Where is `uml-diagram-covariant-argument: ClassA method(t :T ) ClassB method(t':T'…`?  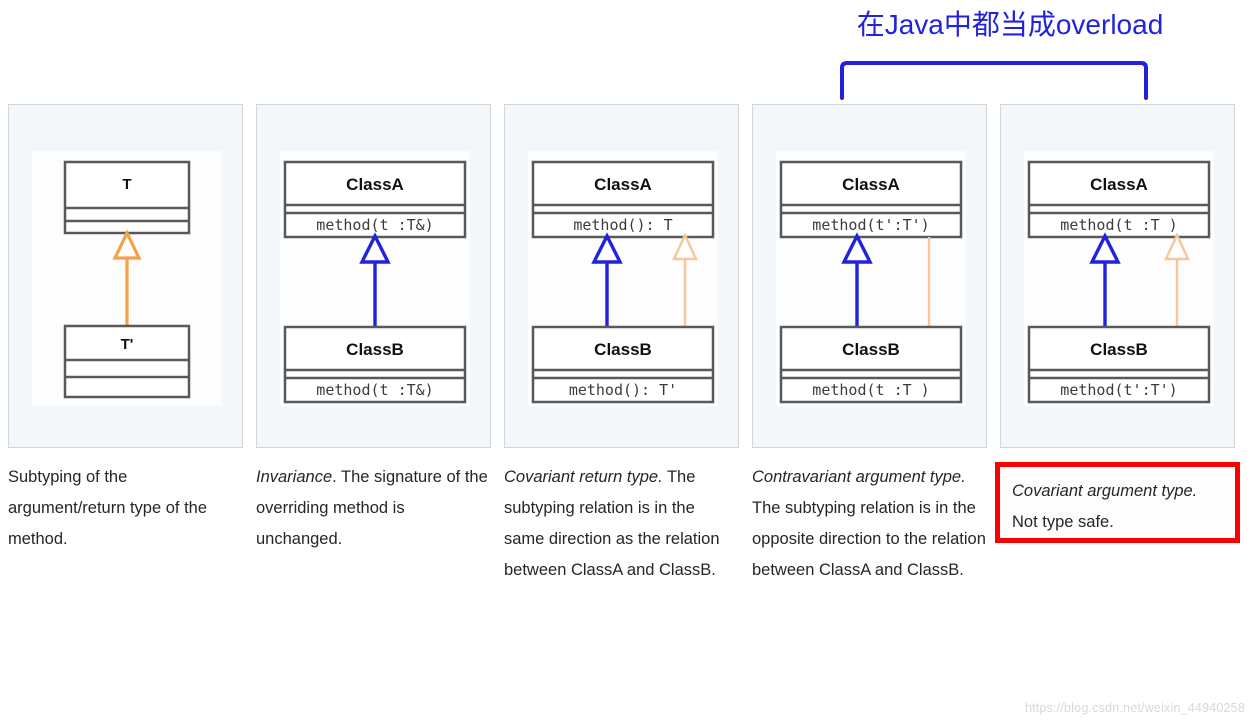
uml-diagram-covariant-argument: ClassA method(t :T ) ClassB method(t':T'… is located at coordinates (1119, 282).